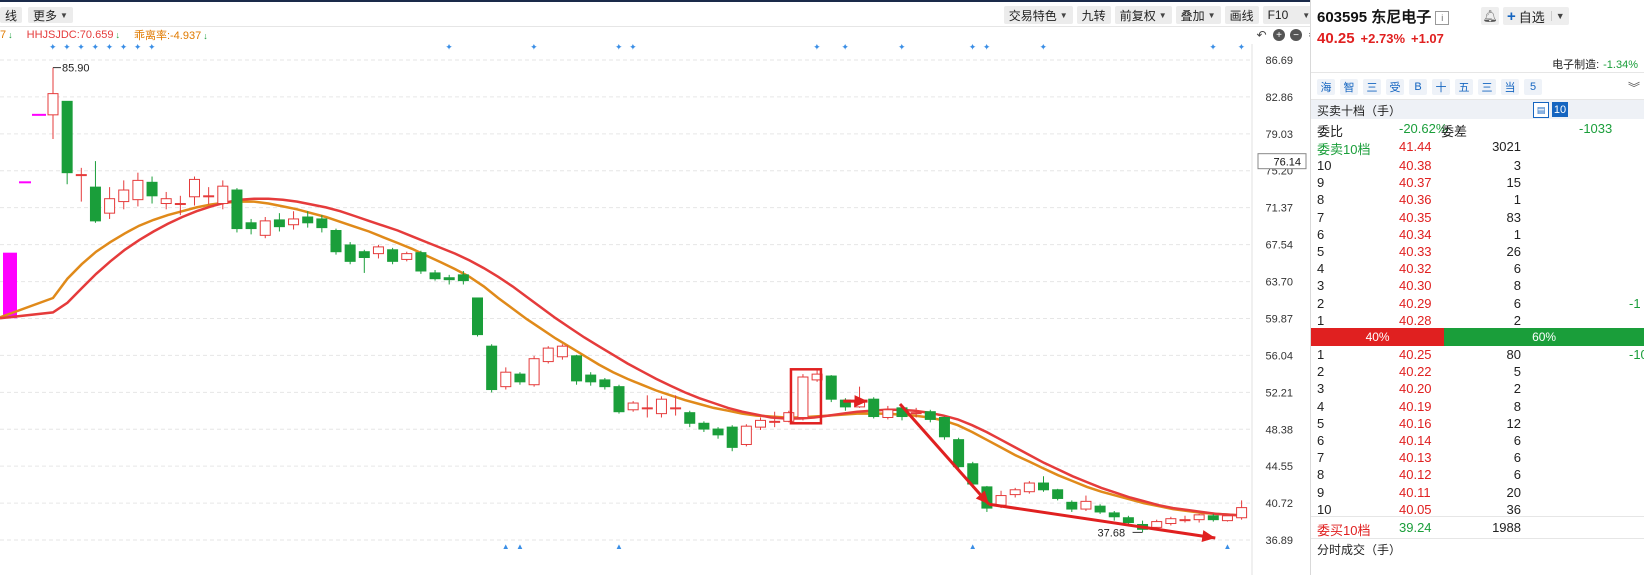 This screenshot has height=575, width=1644. I want to click on zoom-in-icon: +, so click(1279, 35).